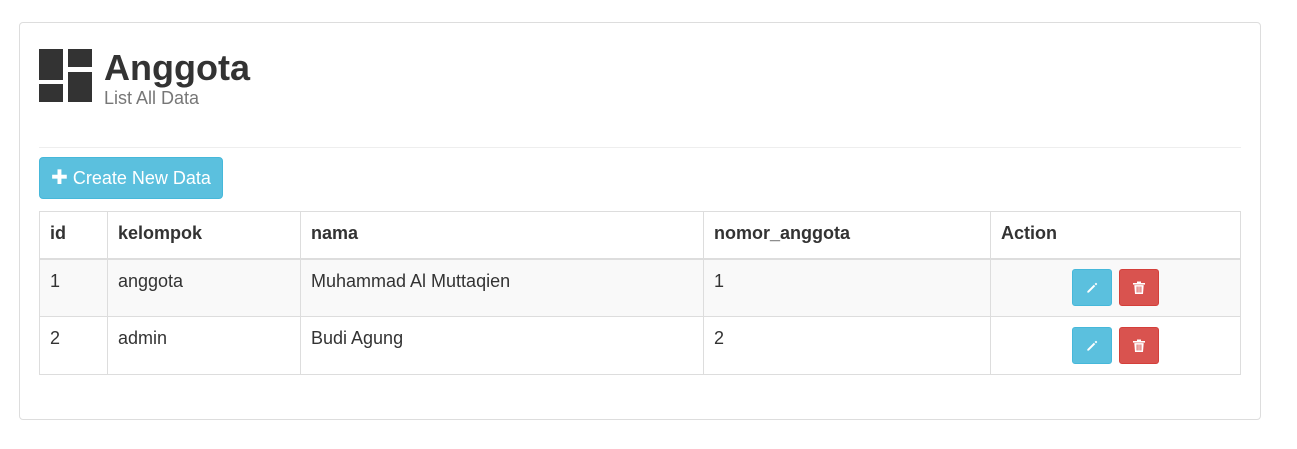  What do you see at coordinates (177, 67) in the screenshot?
I see `page-title: Anggota` at bounding box center [177, 67].